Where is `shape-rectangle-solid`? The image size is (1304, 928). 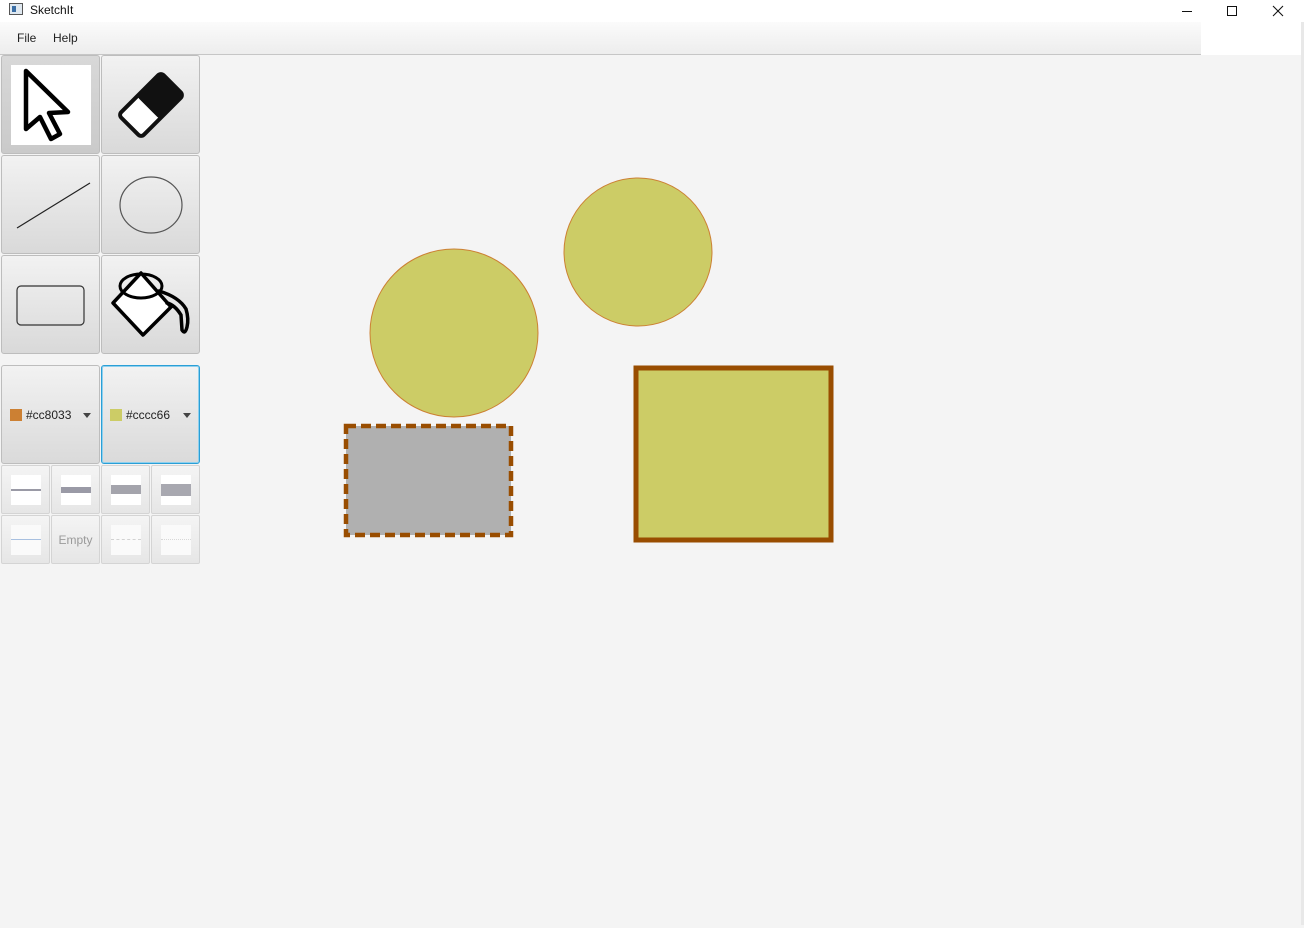 shape-rectangle-solid is located at coordinates (733, 454).